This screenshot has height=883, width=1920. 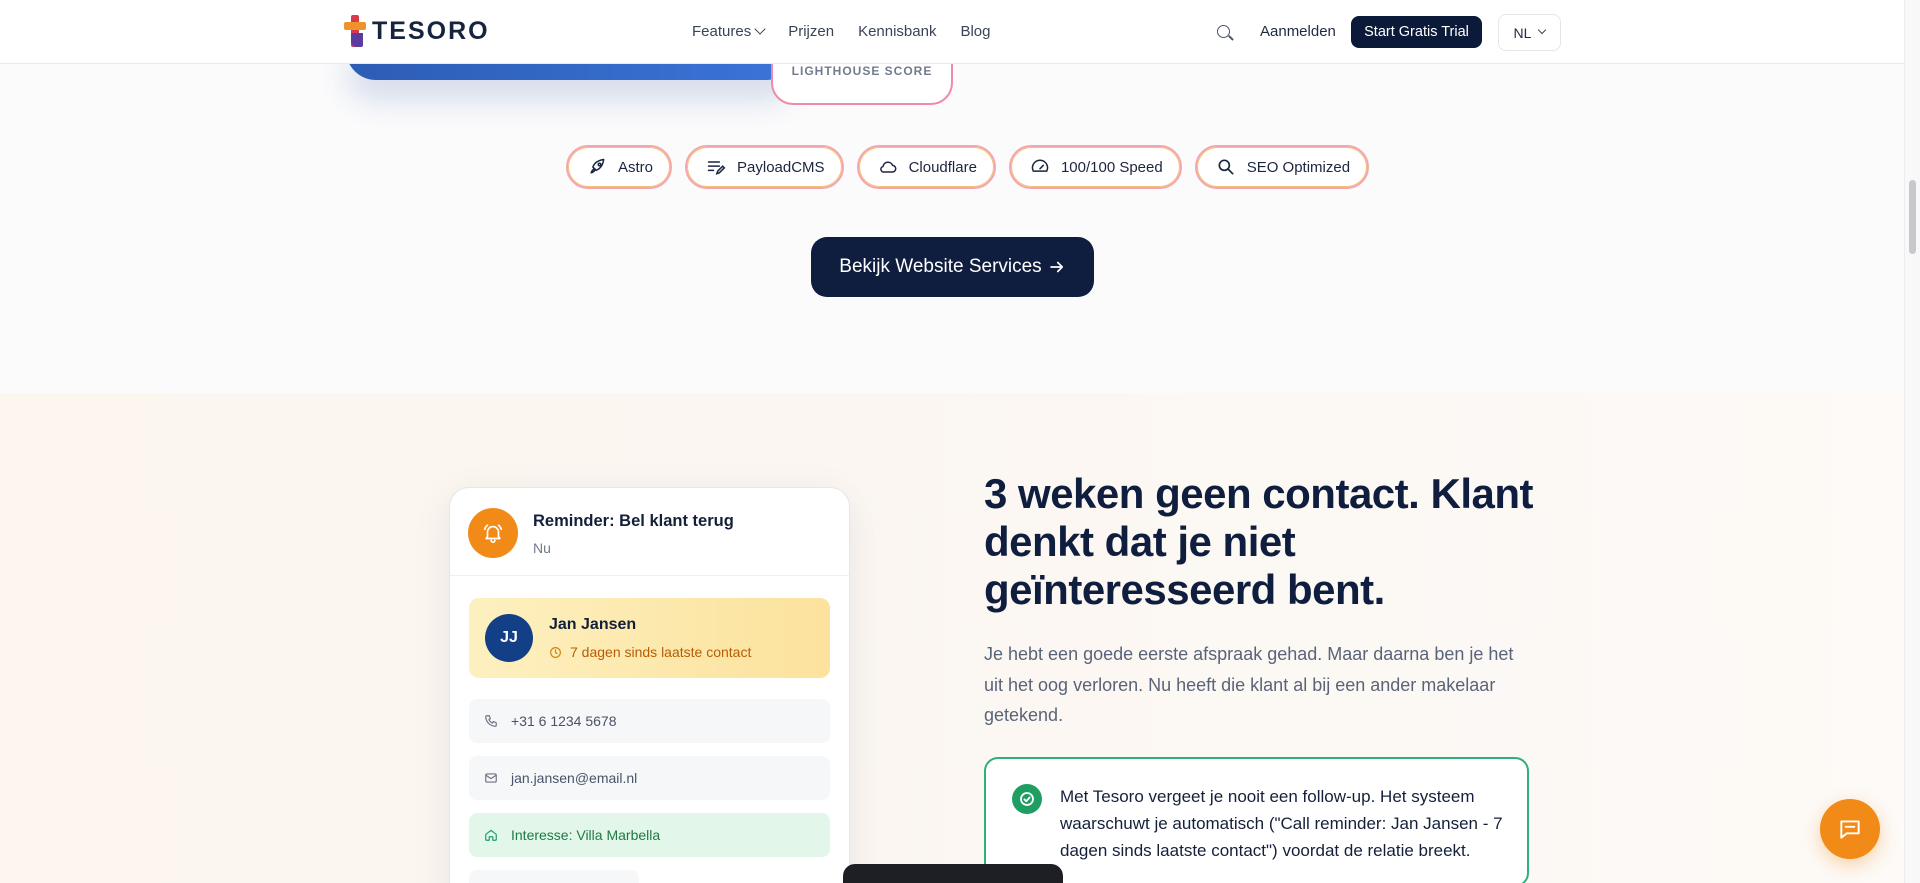 What do you see at coordinates (661, 652) in the screenshot?
I see `days-since-contact: 7 dagen sinds laatste contact` at bounding box center [661, 652].